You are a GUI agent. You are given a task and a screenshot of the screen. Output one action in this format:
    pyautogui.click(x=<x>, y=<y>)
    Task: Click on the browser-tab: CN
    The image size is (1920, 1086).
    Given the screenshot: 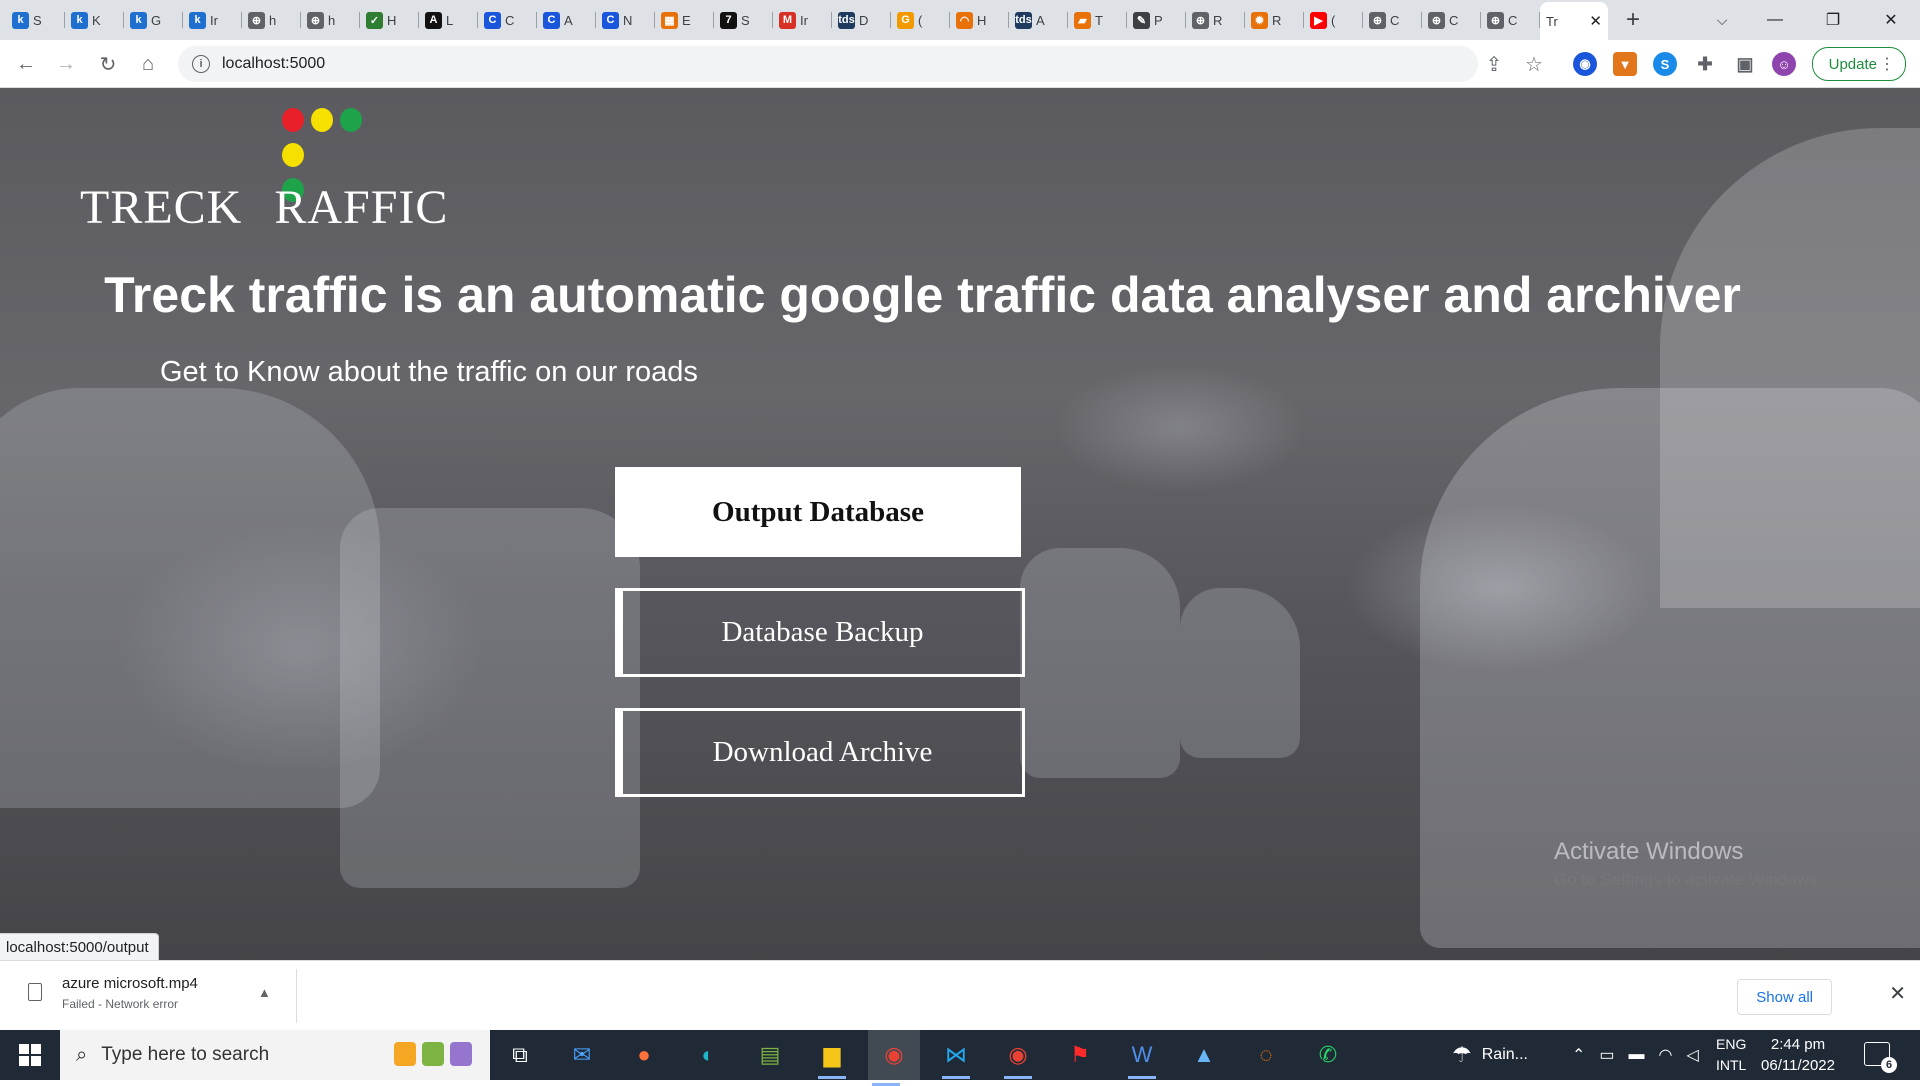 What is the action you would take?
    pyautogui.click(x=625, y=20)
    